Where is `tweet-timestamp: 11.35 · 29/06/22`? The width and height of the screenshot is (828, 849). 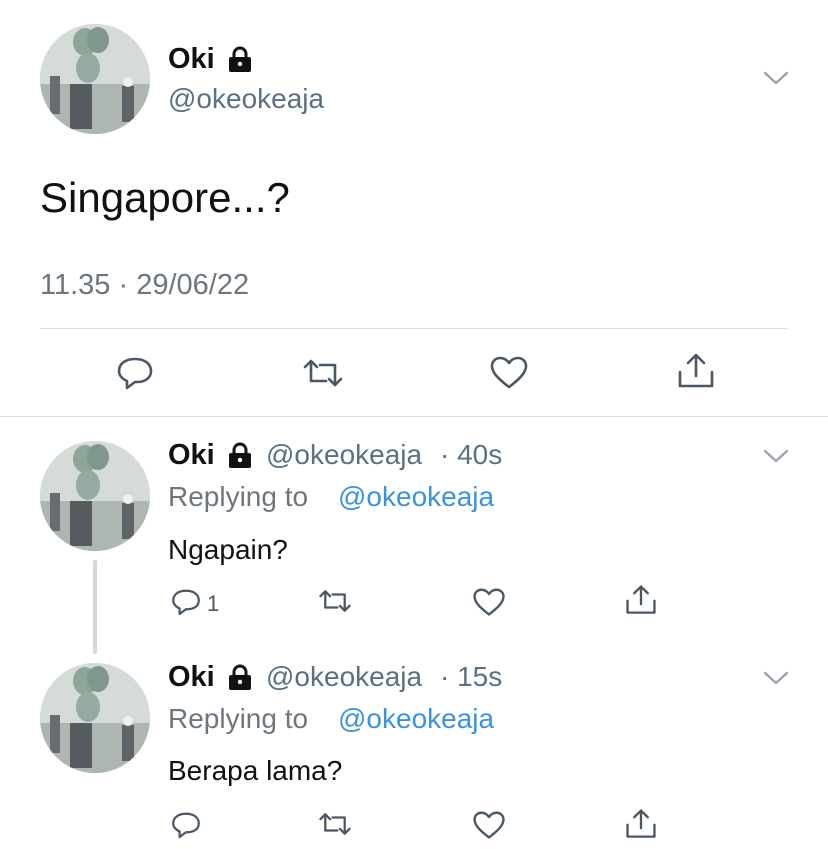
tweet-timestamp: 11.35 · 29/06/22 is located at coordinates (145, 285).